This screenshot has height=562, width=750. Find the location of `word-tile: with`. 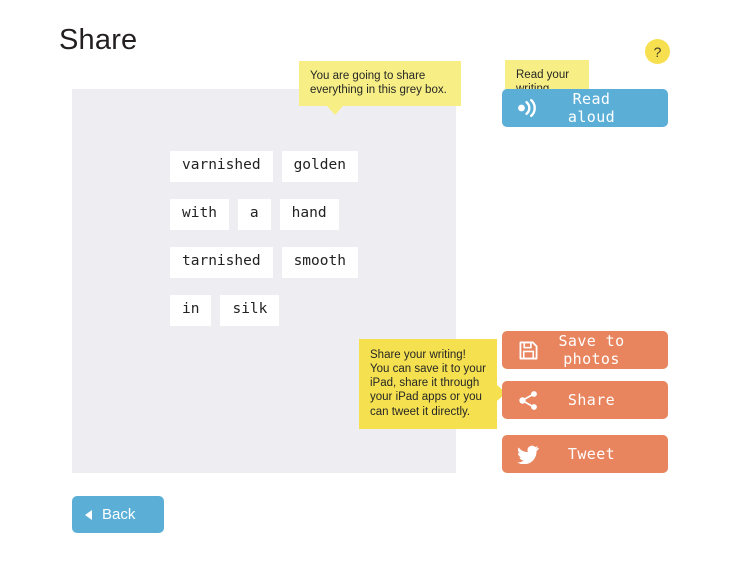

word-tile: with is located at coordinates (199, 214).